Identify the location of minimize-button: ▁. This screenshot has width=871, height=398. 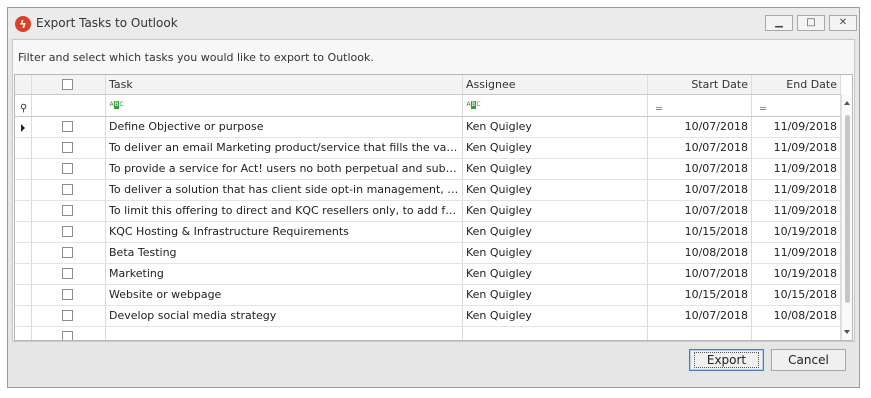
(779, 23).